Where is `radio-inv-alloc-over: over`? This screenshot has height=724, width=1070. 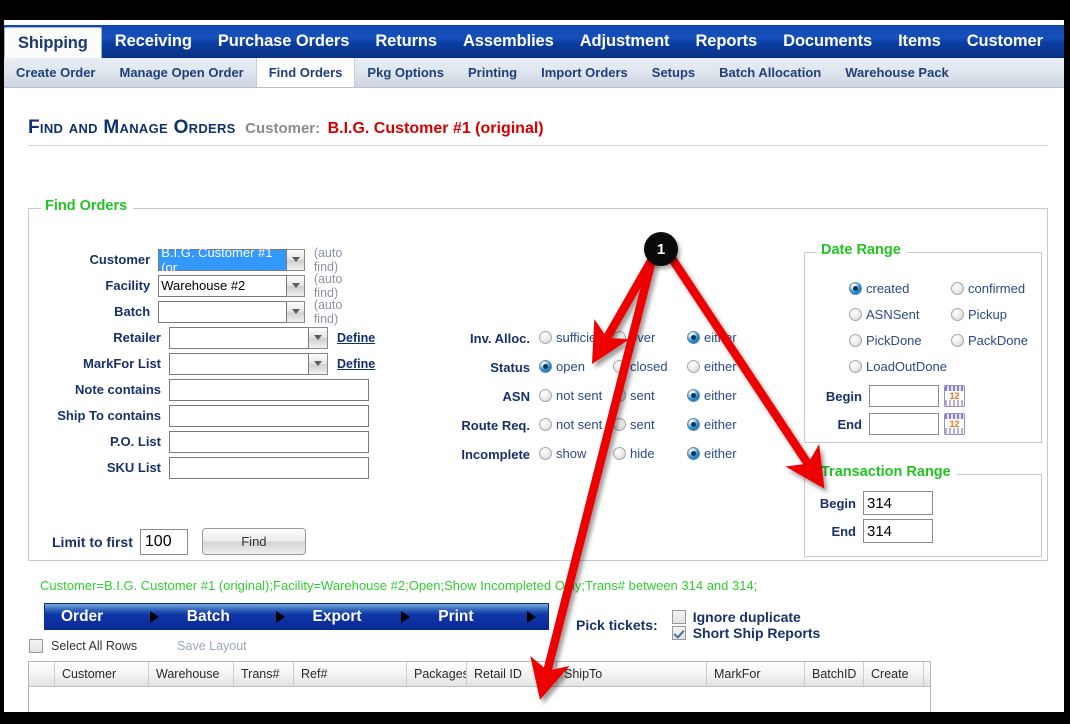
radio-inv-alloc-over: over is located at coordinates (634, 337).